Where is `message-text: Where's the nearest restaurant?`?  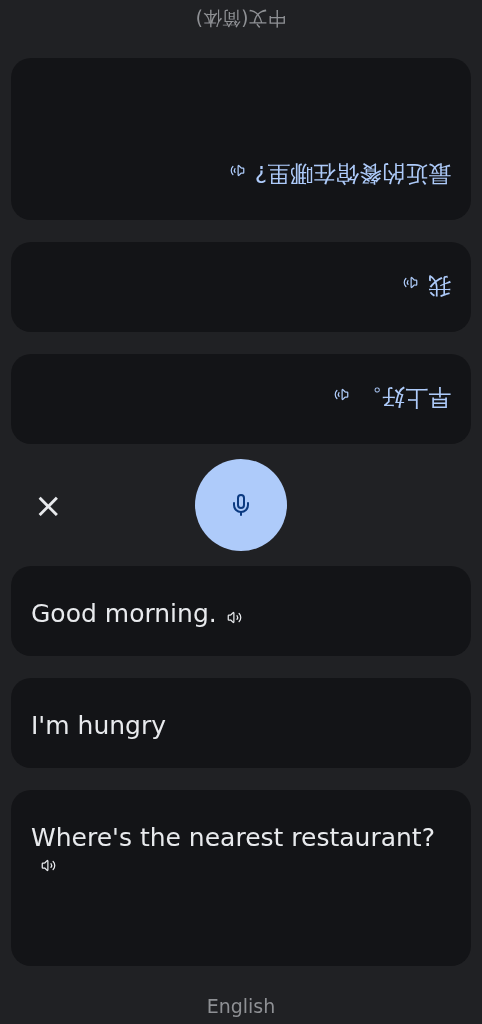
message-text: Where's the nearest restaurant? is located at coordinates (233, 837).